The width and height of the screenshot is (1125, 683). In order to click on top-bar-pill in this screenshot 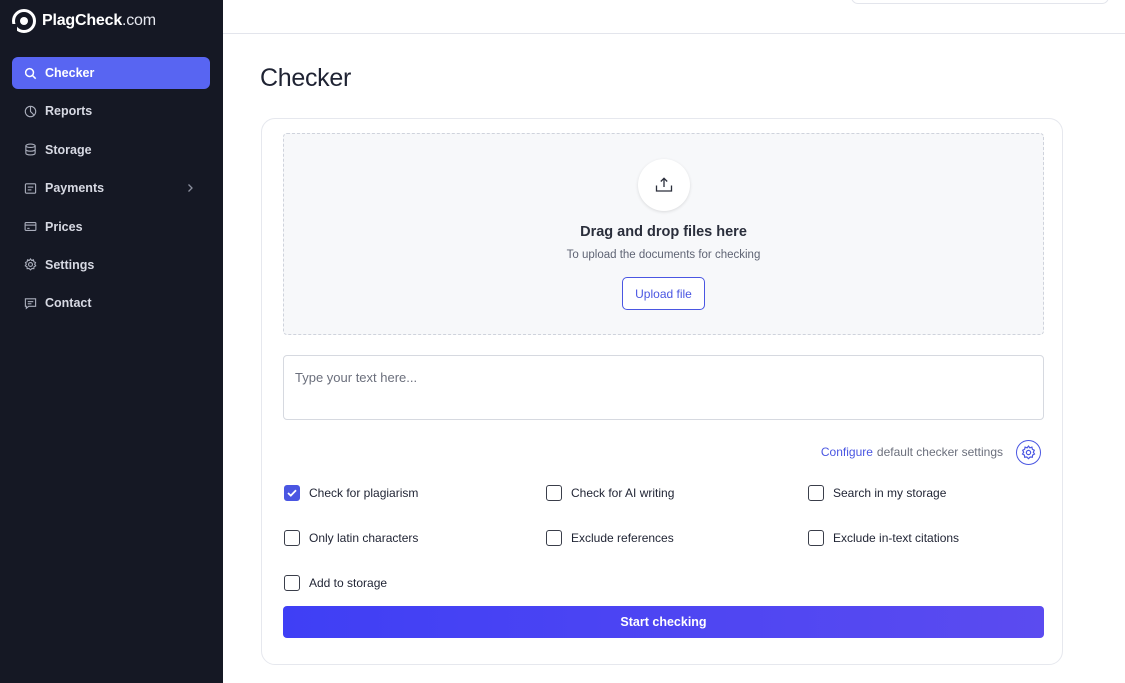, I will do `click(980, 2)`.